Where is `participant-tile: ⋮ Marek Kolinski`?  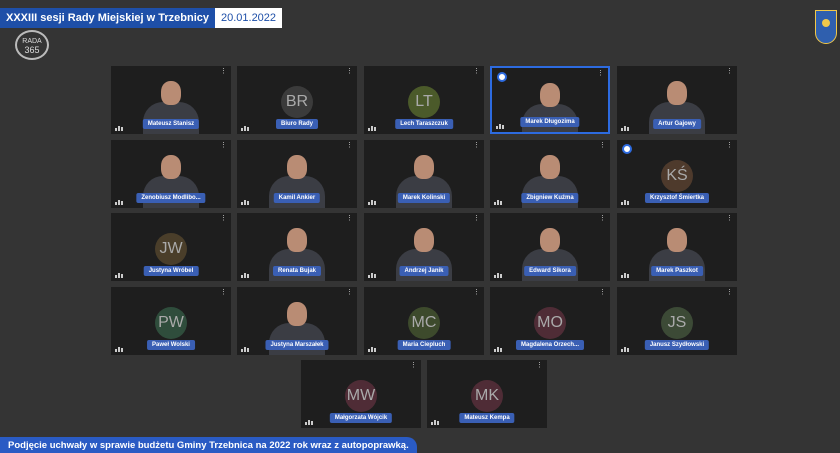
participant-tile: ⋮ Marek Kolinski is located at coordinates (424, 174).